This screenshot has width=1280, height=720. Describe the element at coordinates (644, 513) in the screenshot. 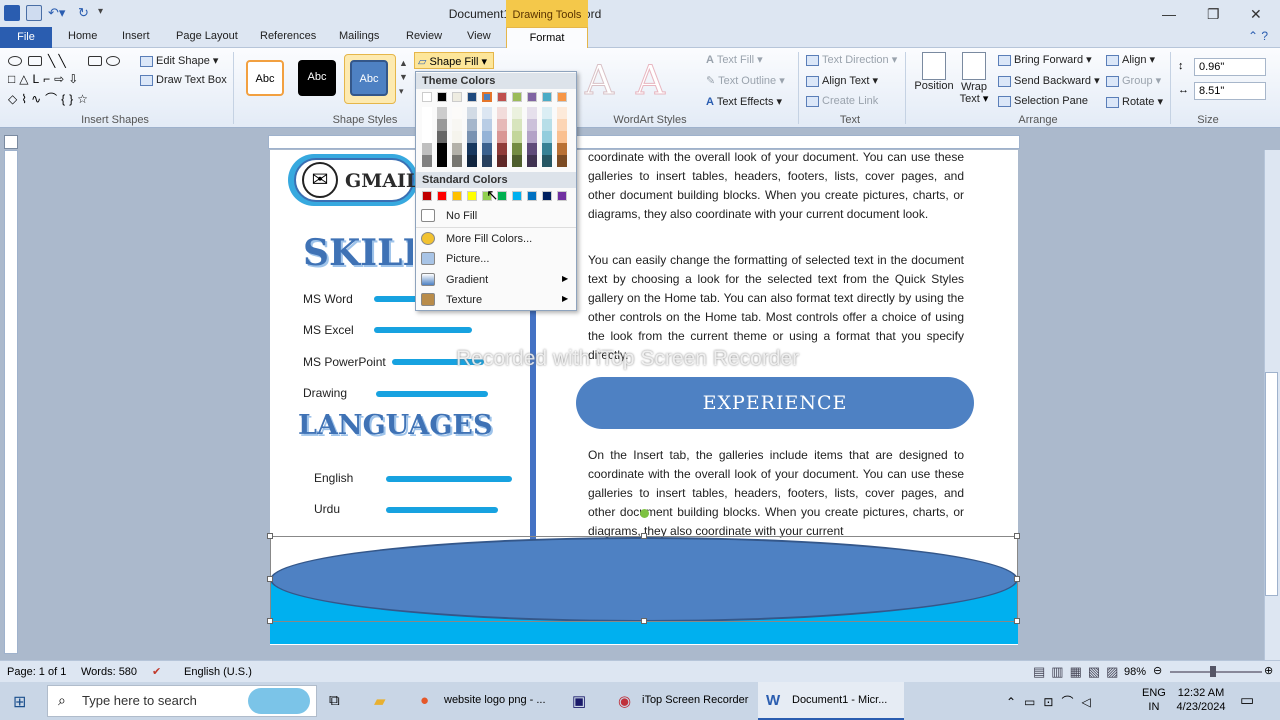

I see `rotation-handle` at that location.